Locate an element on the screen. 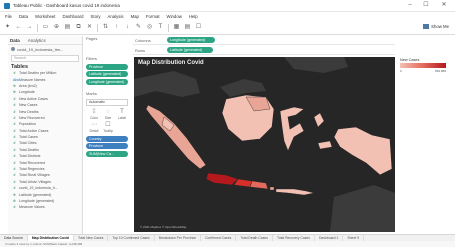 The width and height of the screenshot is (455, 247). database-icon is located at coordinates (13, 49).